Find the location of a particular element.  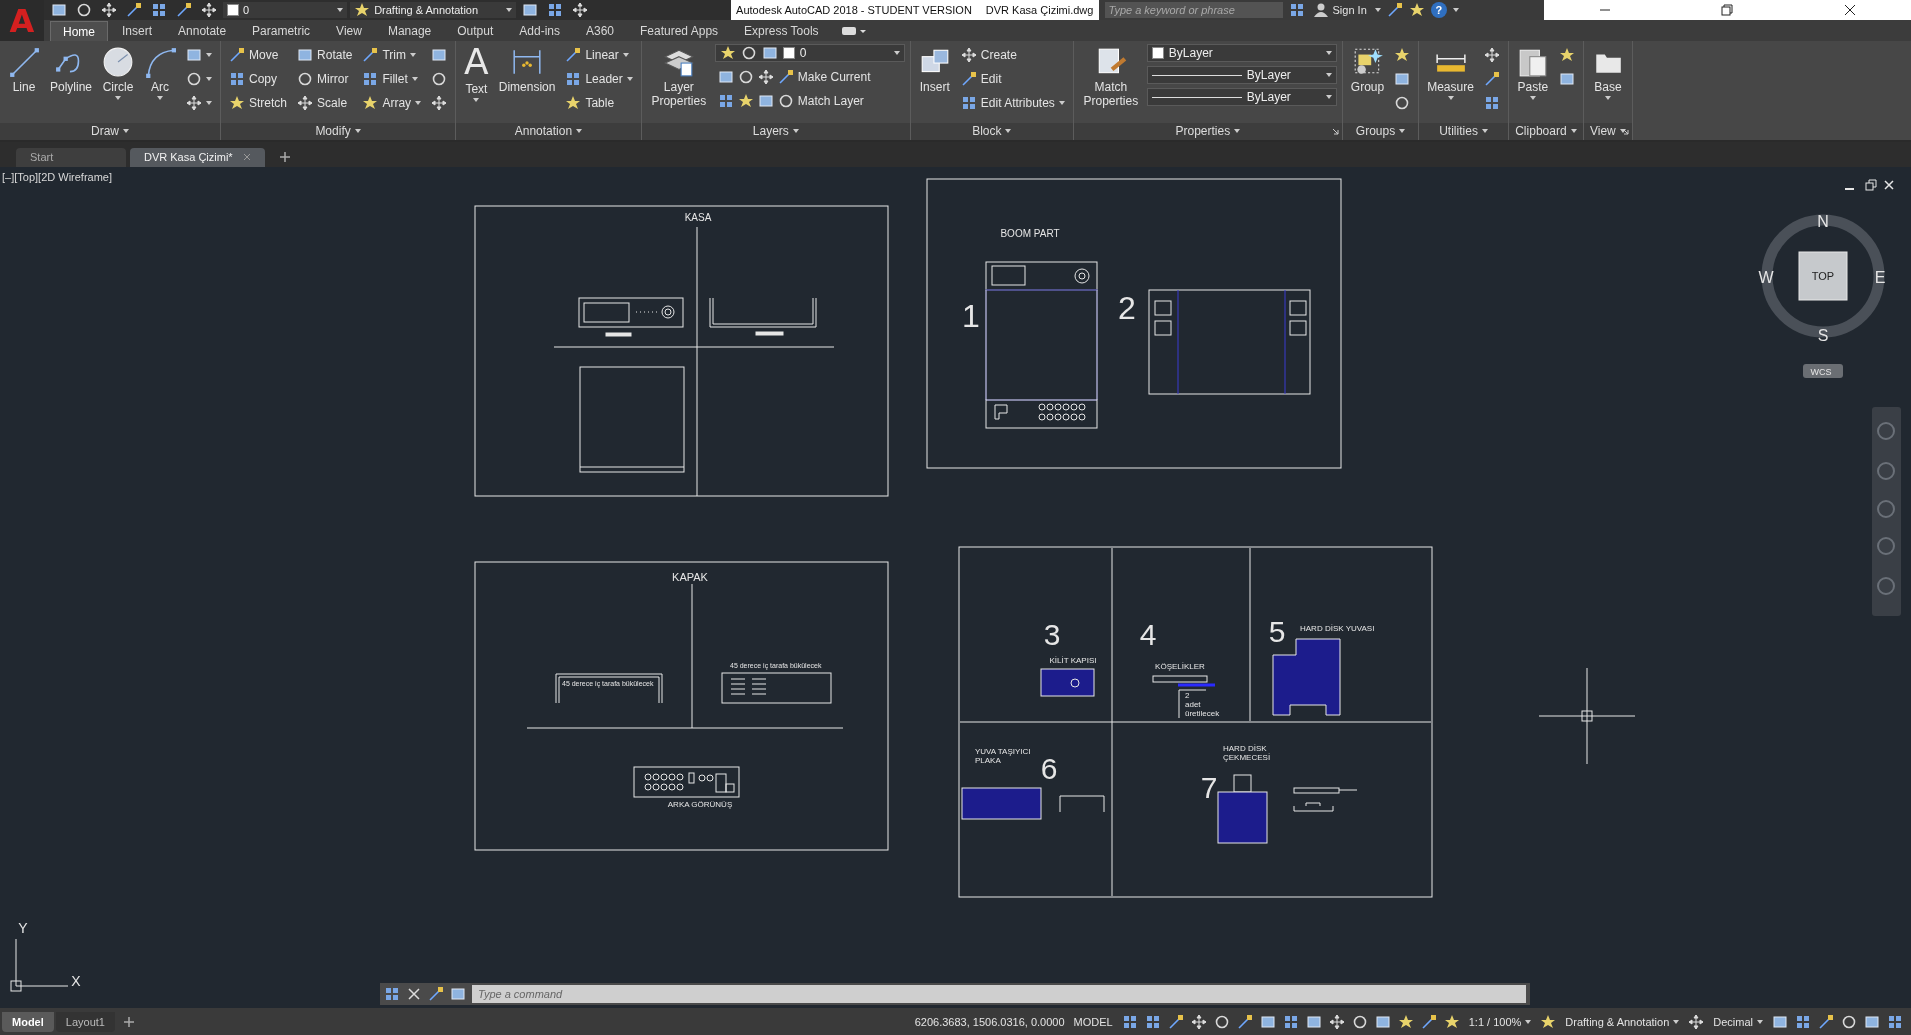

ribbon-tab: Insert is located at coordinates (137, 31).